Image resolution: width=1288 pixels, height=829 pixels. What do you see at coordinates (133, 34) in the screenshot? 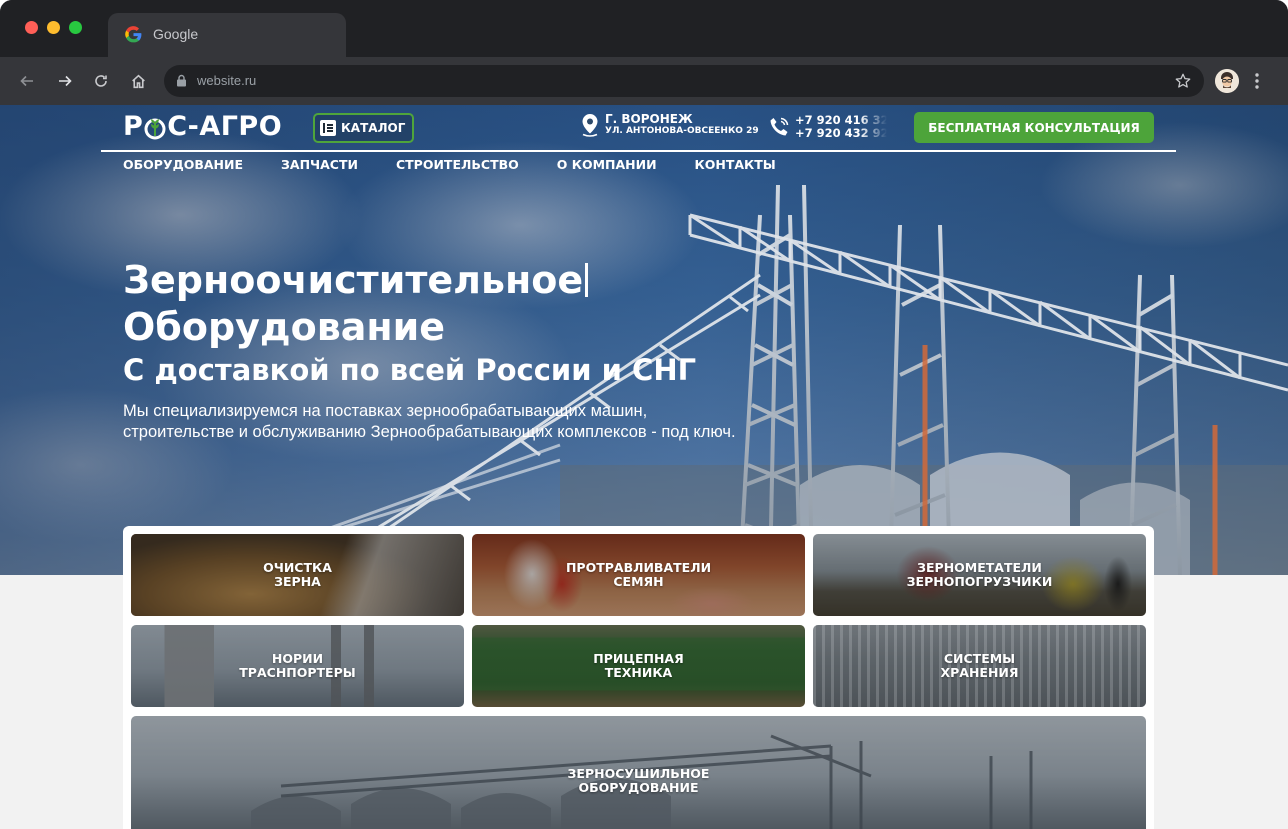
I see `google-icon` at bounding box center [133, 34].